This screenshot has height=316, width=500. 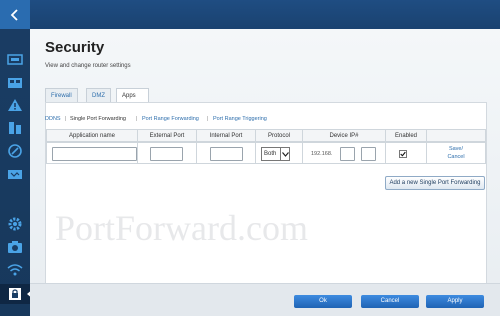 What do you see at coordinates (323, 301) in the screenshot?
I see `ok-button: Ok` at bounding box center [323, 301].